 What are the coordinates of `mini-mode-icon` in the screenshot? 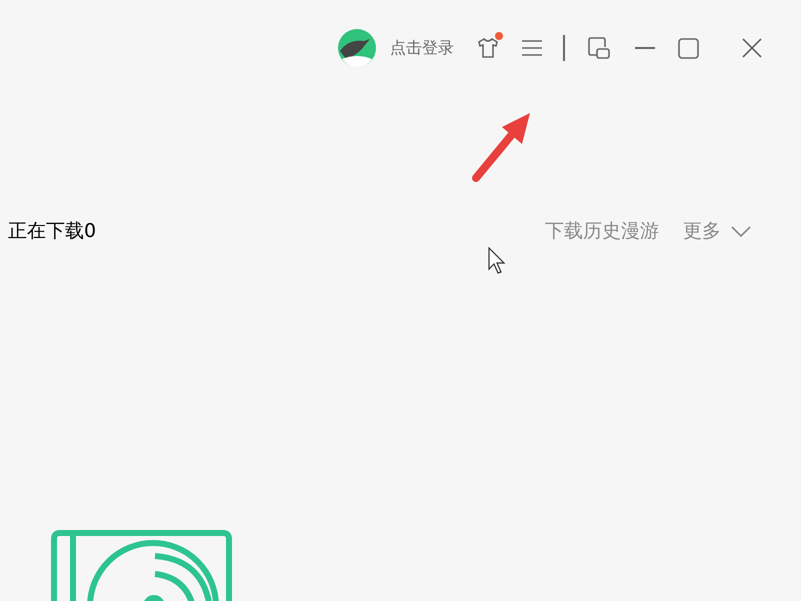 It's located at (599, 48).